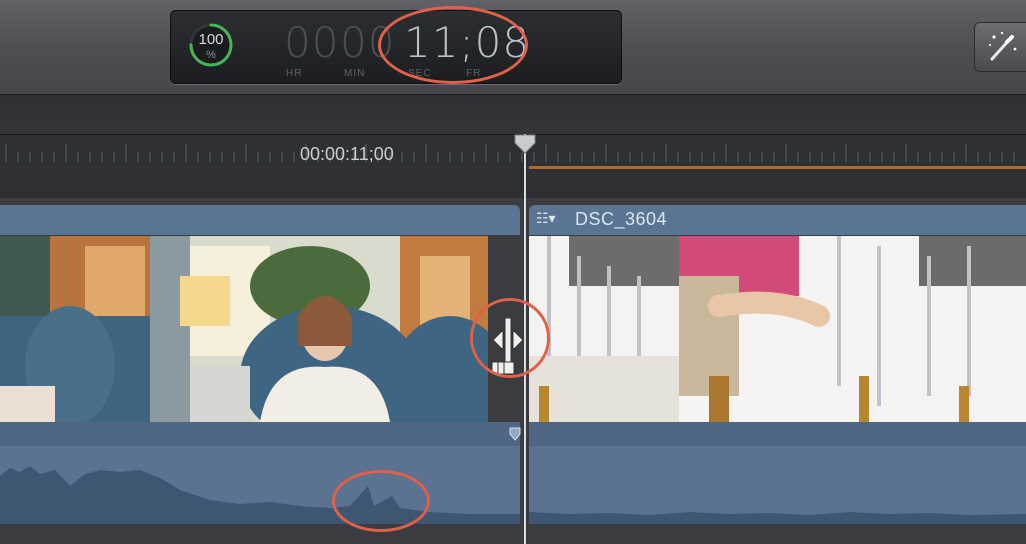 The height and width of the screenshot is (544, 1026). Describe the element at coordinates (347, 154) in the screenshot. I see `ruler-timecode-label: 00:00:11;00` at that location.